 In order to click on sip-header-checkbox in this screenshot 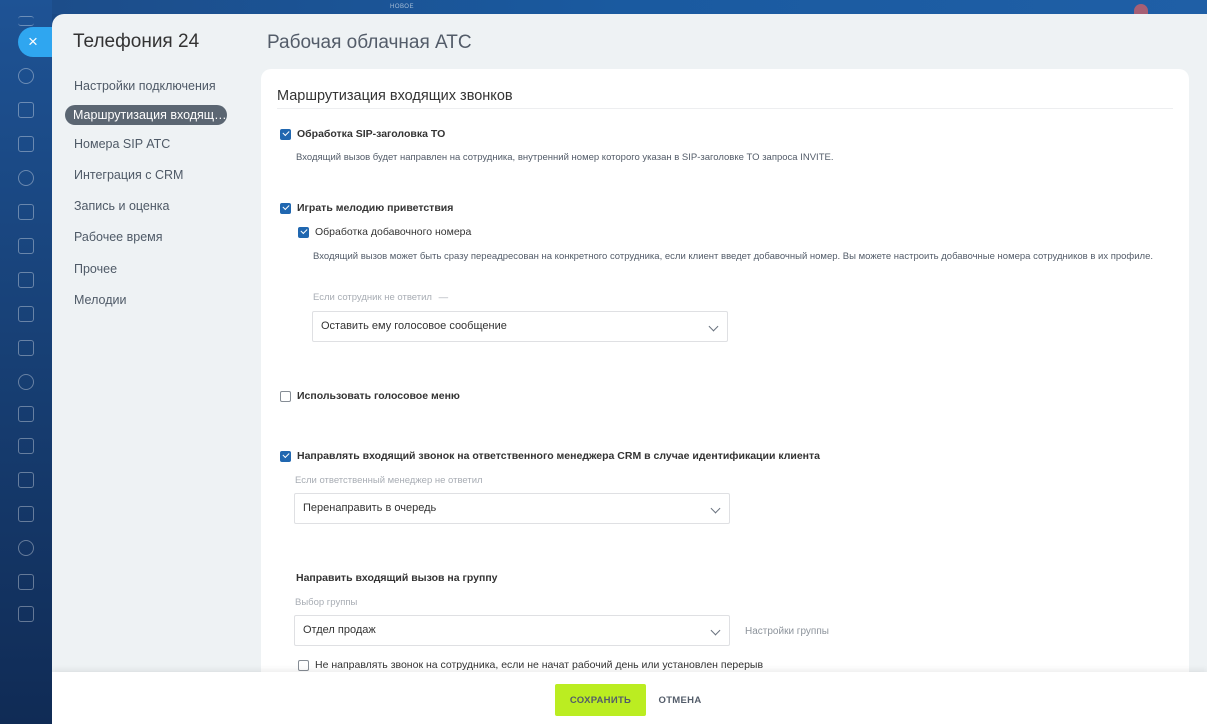, I will do `click(285, 134)`.